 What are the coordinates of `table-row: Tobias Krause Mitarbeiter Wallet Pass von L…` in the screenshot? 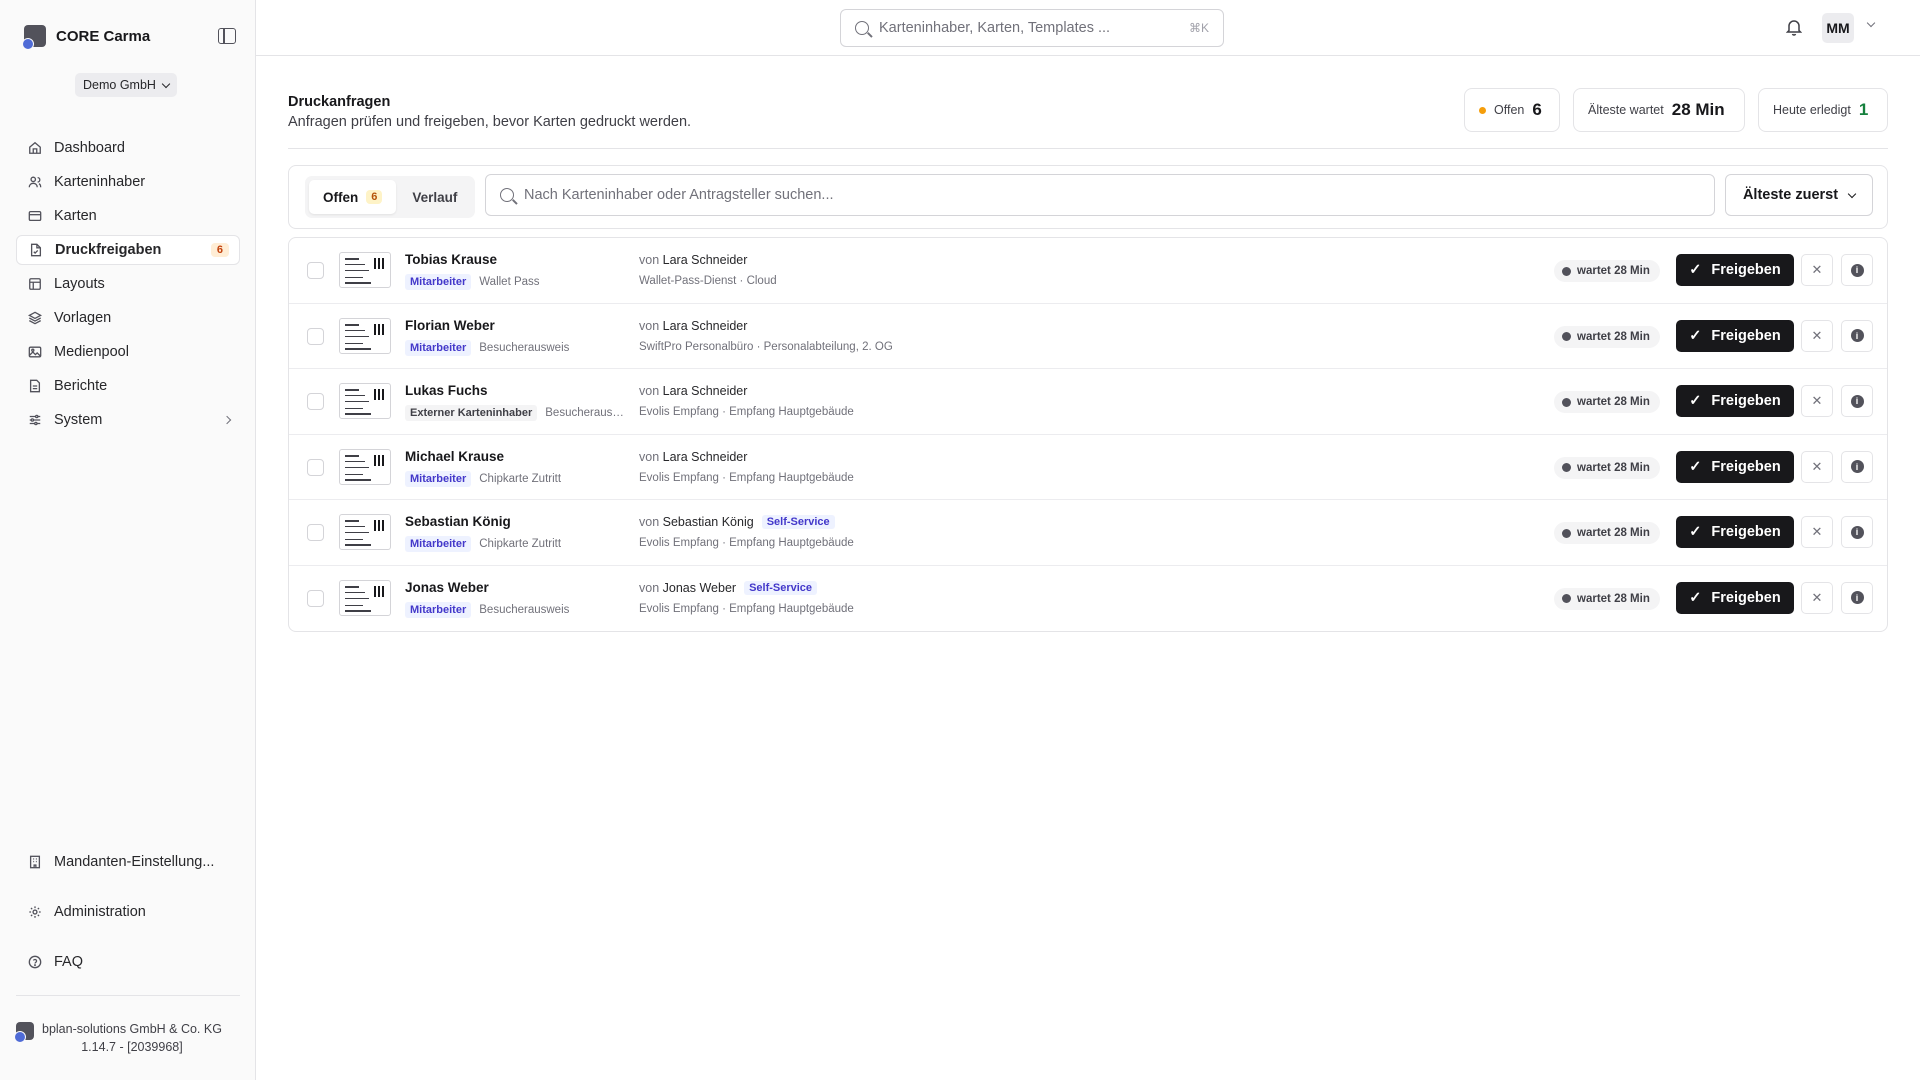 It's located at (1088, 271).